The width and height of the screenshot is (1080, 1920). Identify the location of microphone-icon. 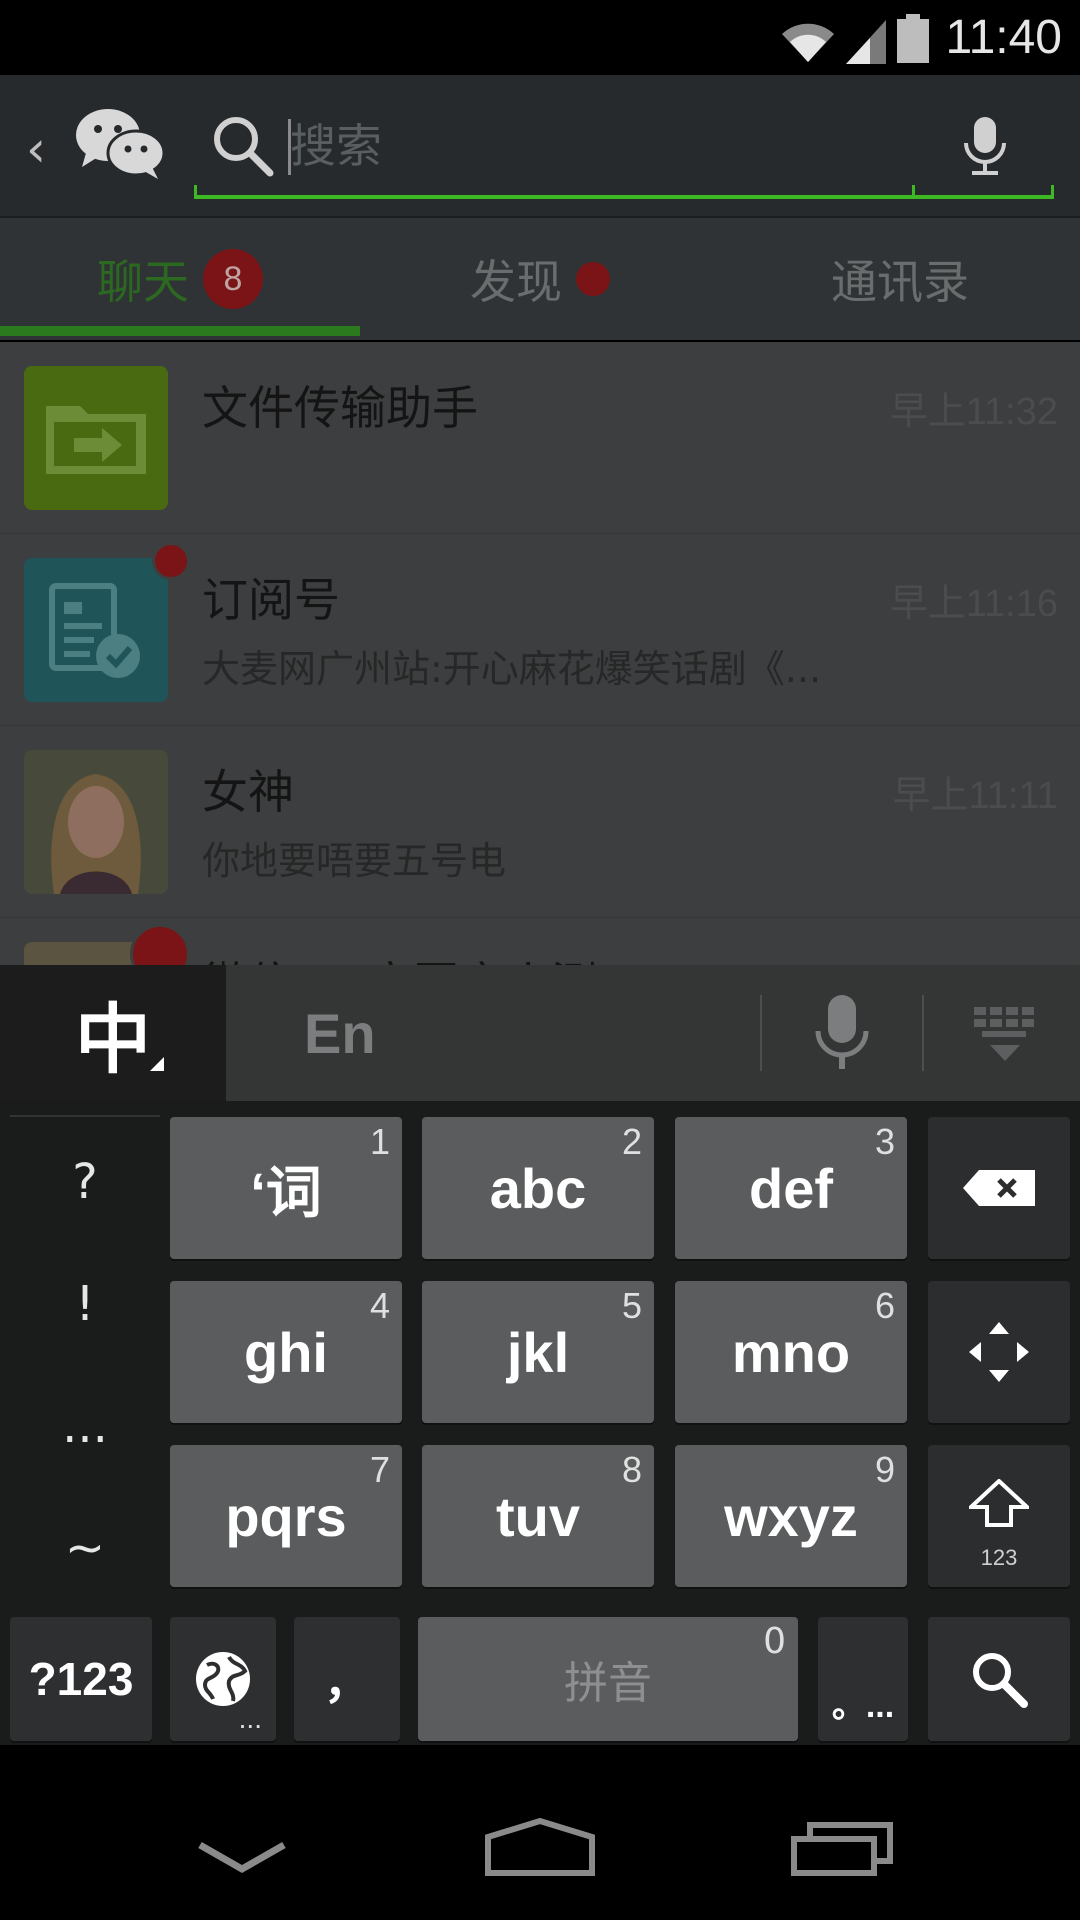
(985, 146).